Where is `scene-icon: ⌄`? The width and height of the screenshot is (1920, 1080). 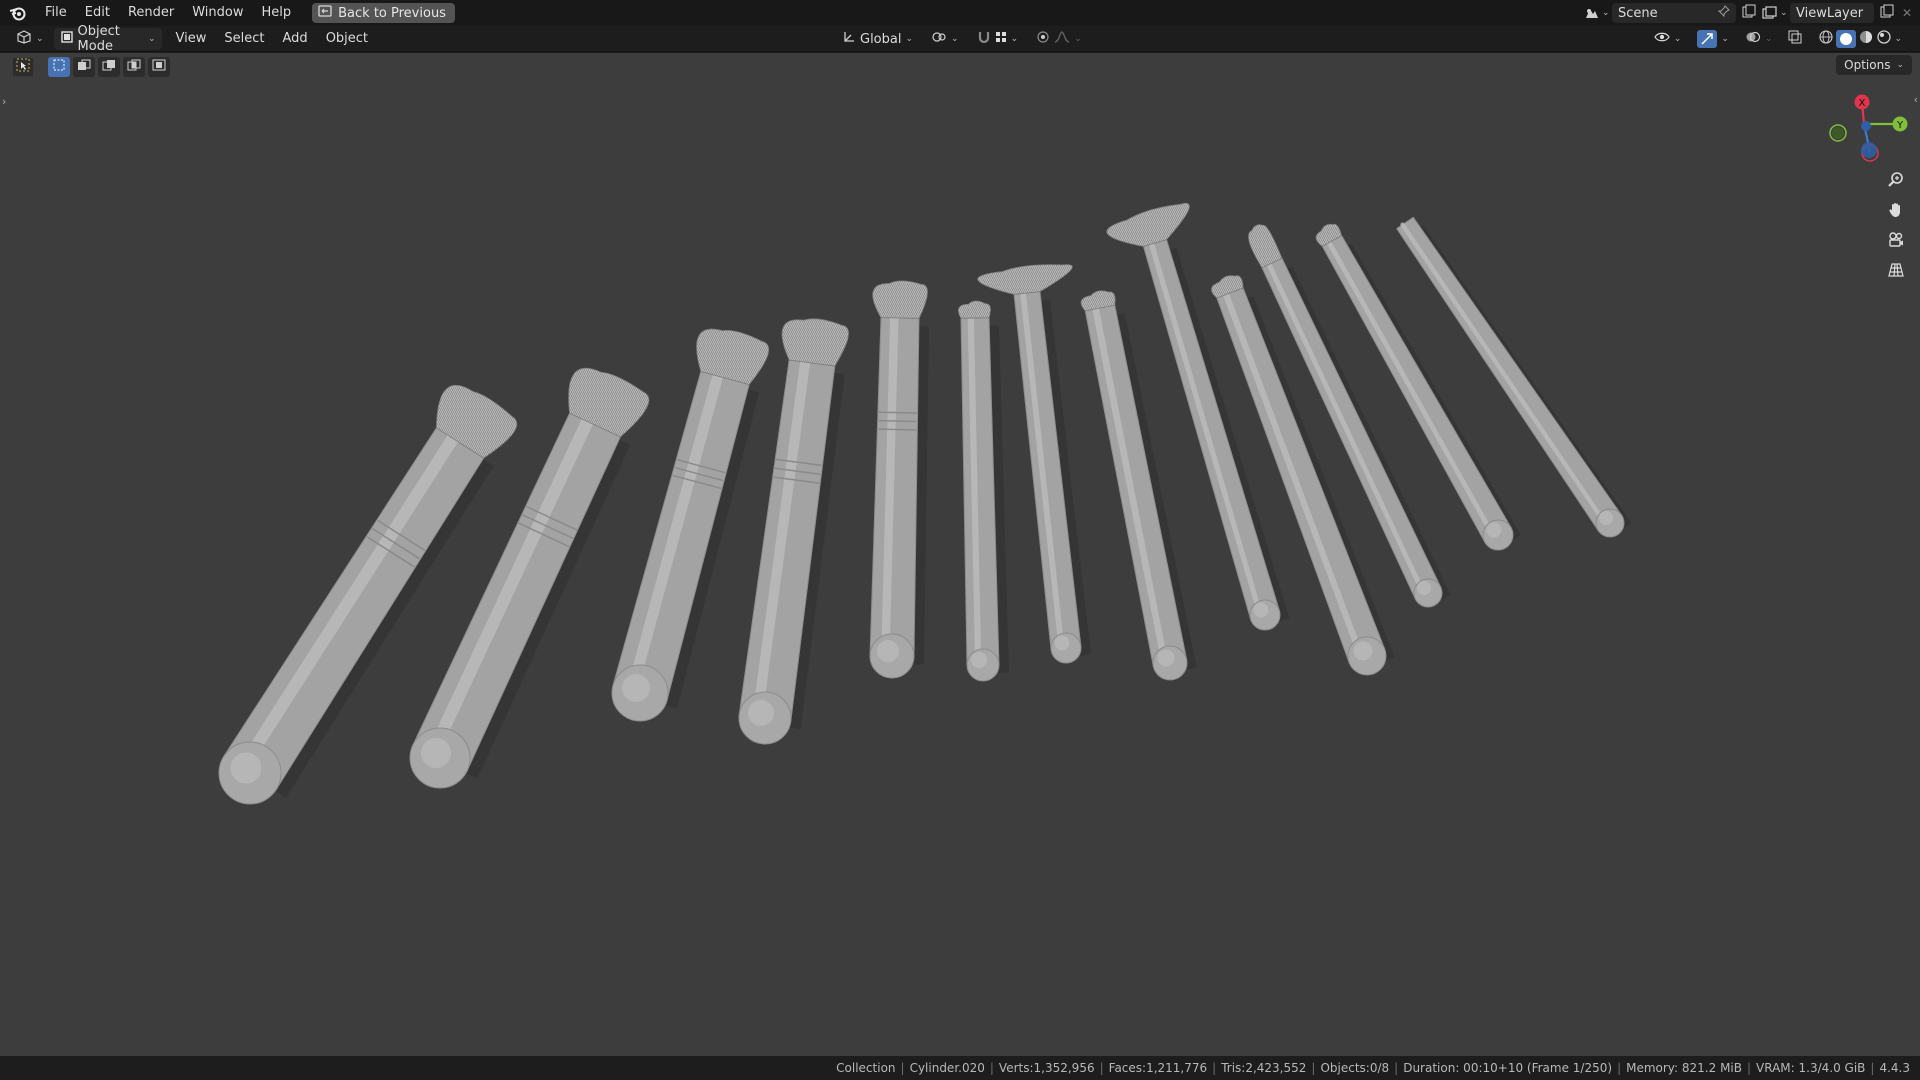
scene-icon: ⌄ is located at coordinates (1598, 13).